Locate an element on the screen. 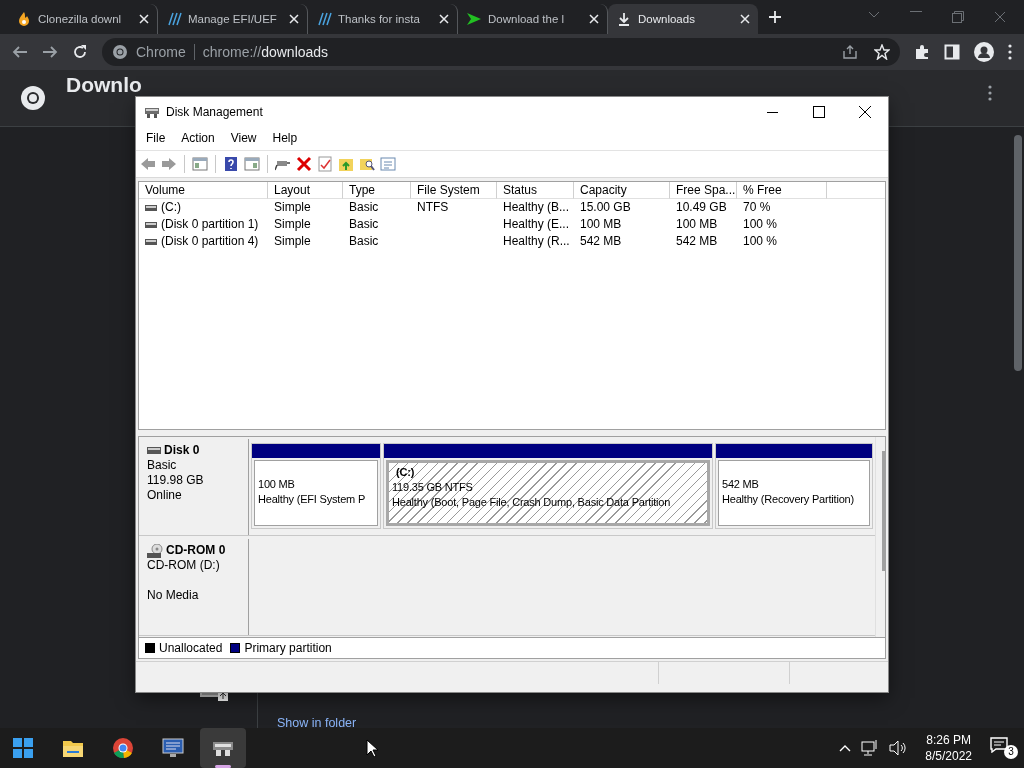 The width and height of the screenshot is (1024, 768). download-icon is located at coordinates (624, 19).